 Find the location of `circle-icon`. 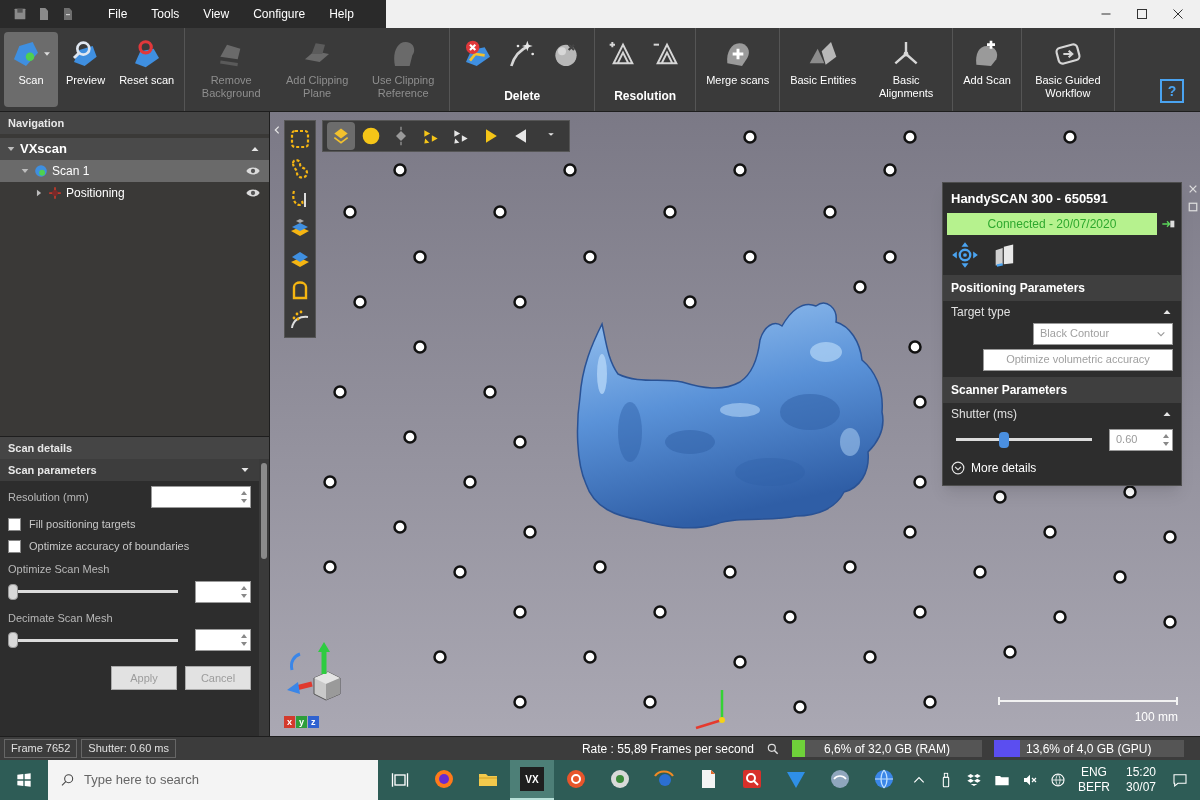

circle-icon is located at coordinates (371, 136).